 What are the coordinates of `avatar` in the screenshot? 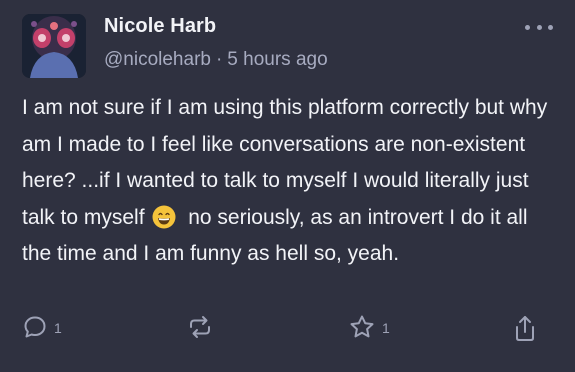 It's located at (54, 46).